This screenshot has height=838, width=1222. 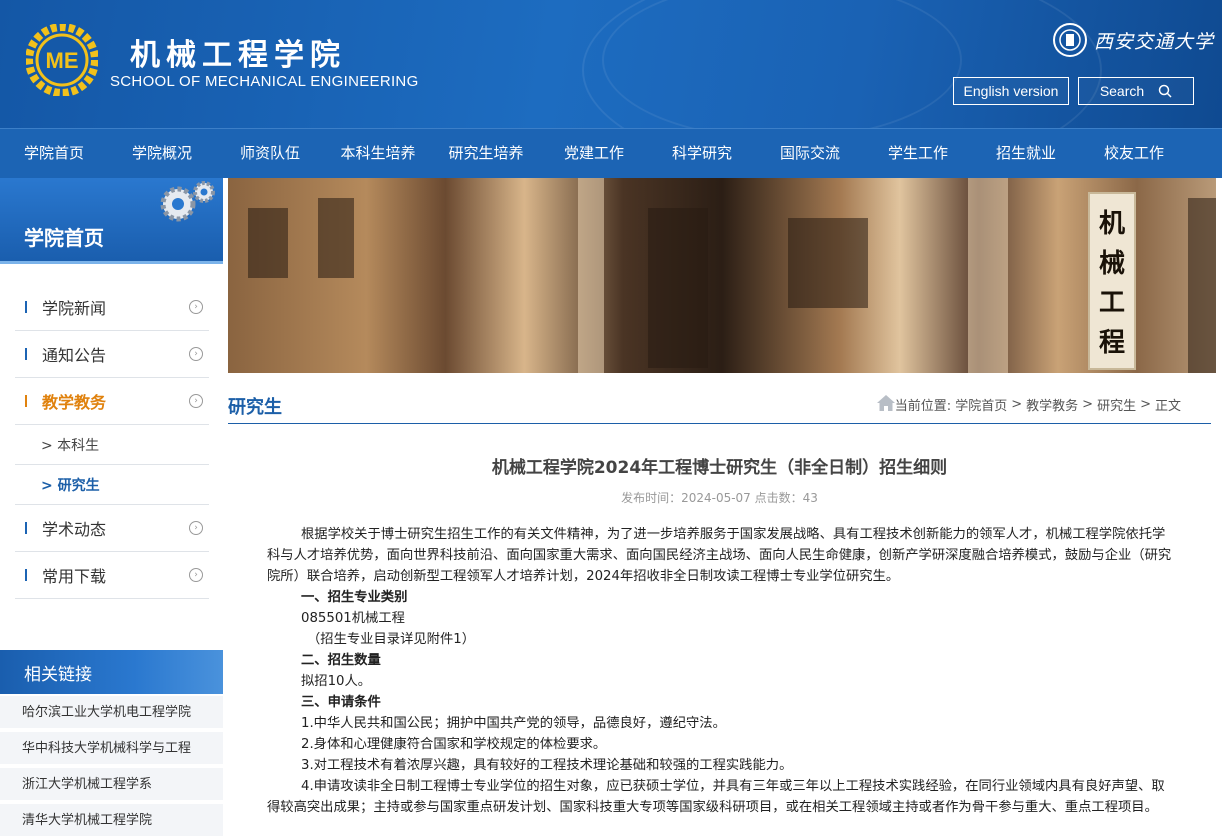 I want to click on english-version-button: English version, so click(x=1011, y=91).